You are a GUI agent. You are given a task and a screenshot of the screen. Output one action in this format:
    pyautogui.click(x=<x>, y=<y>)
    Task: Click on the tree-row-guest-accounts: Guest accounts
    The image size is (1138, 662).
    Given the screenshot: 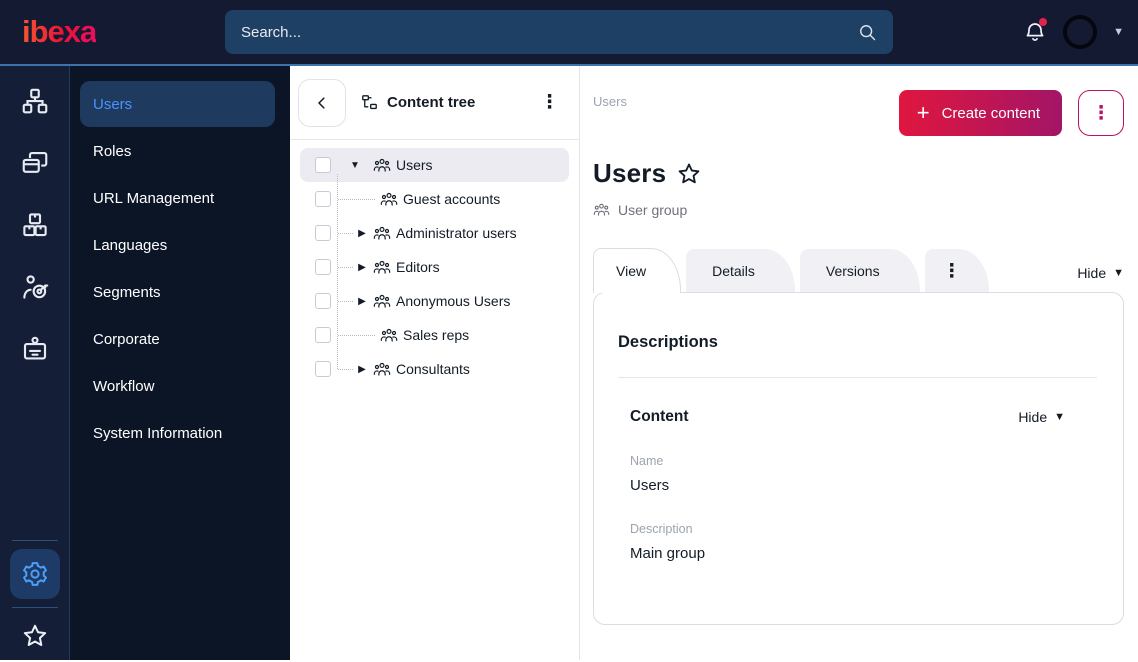 What is the action you would take?
    pyautogui.click(x=434, y=199)
    